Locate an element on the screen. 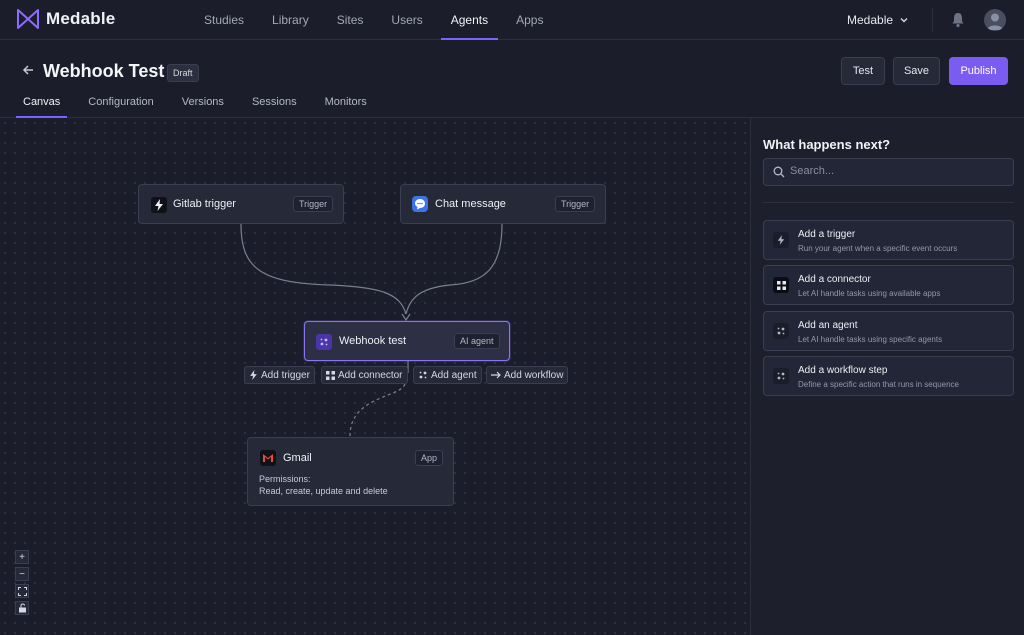 The width and height of the screenshot is (1024, 635). arrow-right-icon is located at coordinates (496, 375).